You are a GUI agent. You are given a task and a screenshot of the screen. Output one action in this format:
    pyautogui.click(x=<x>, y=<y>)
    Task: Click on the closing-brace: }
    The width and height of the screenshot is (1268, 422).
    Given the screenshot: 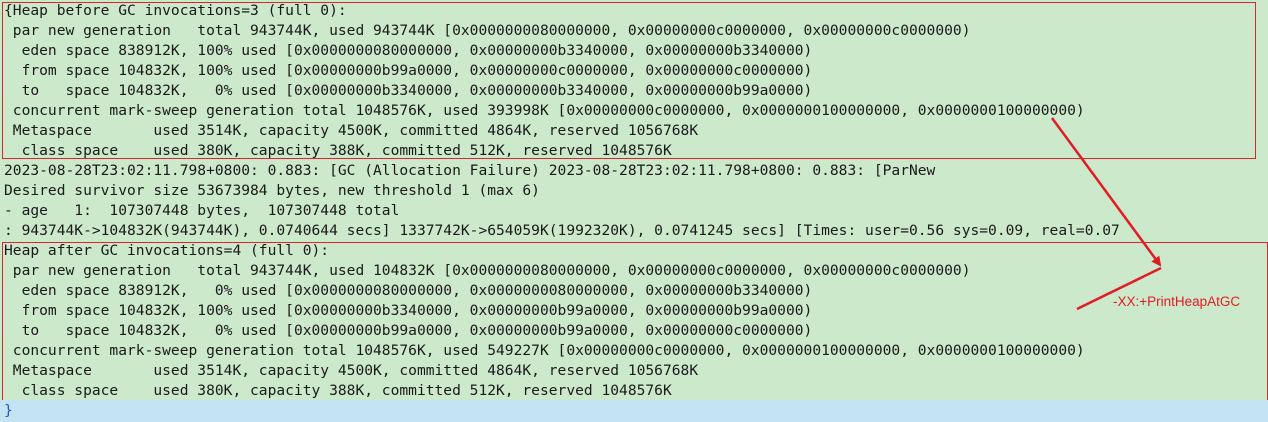 What is the action you would take?
    pyautogui.click(x=8, y=410)
    